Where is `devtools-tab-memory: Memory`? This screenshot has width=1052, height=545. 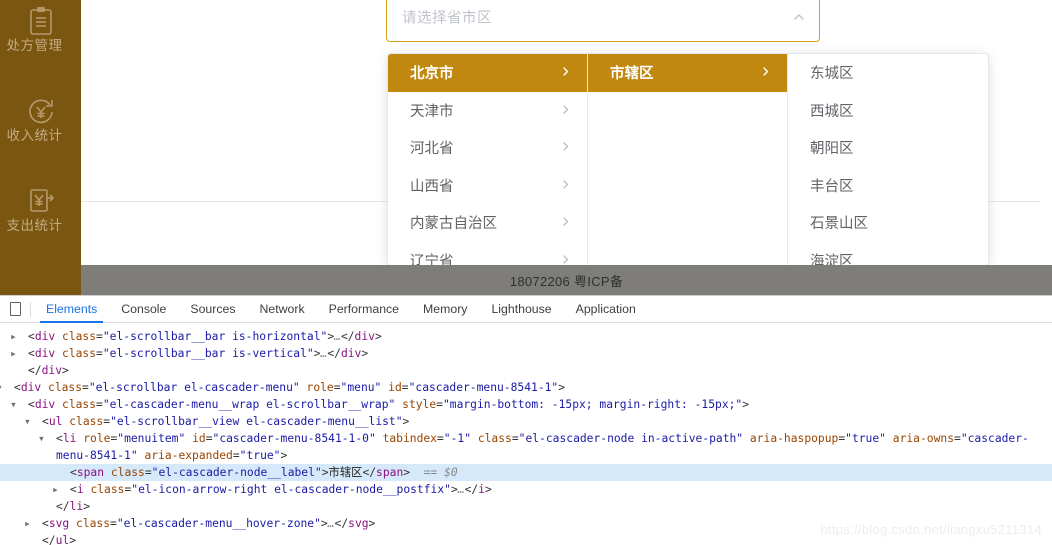 devtools-tab-memory: Memory is located at coordinates (445, 309).